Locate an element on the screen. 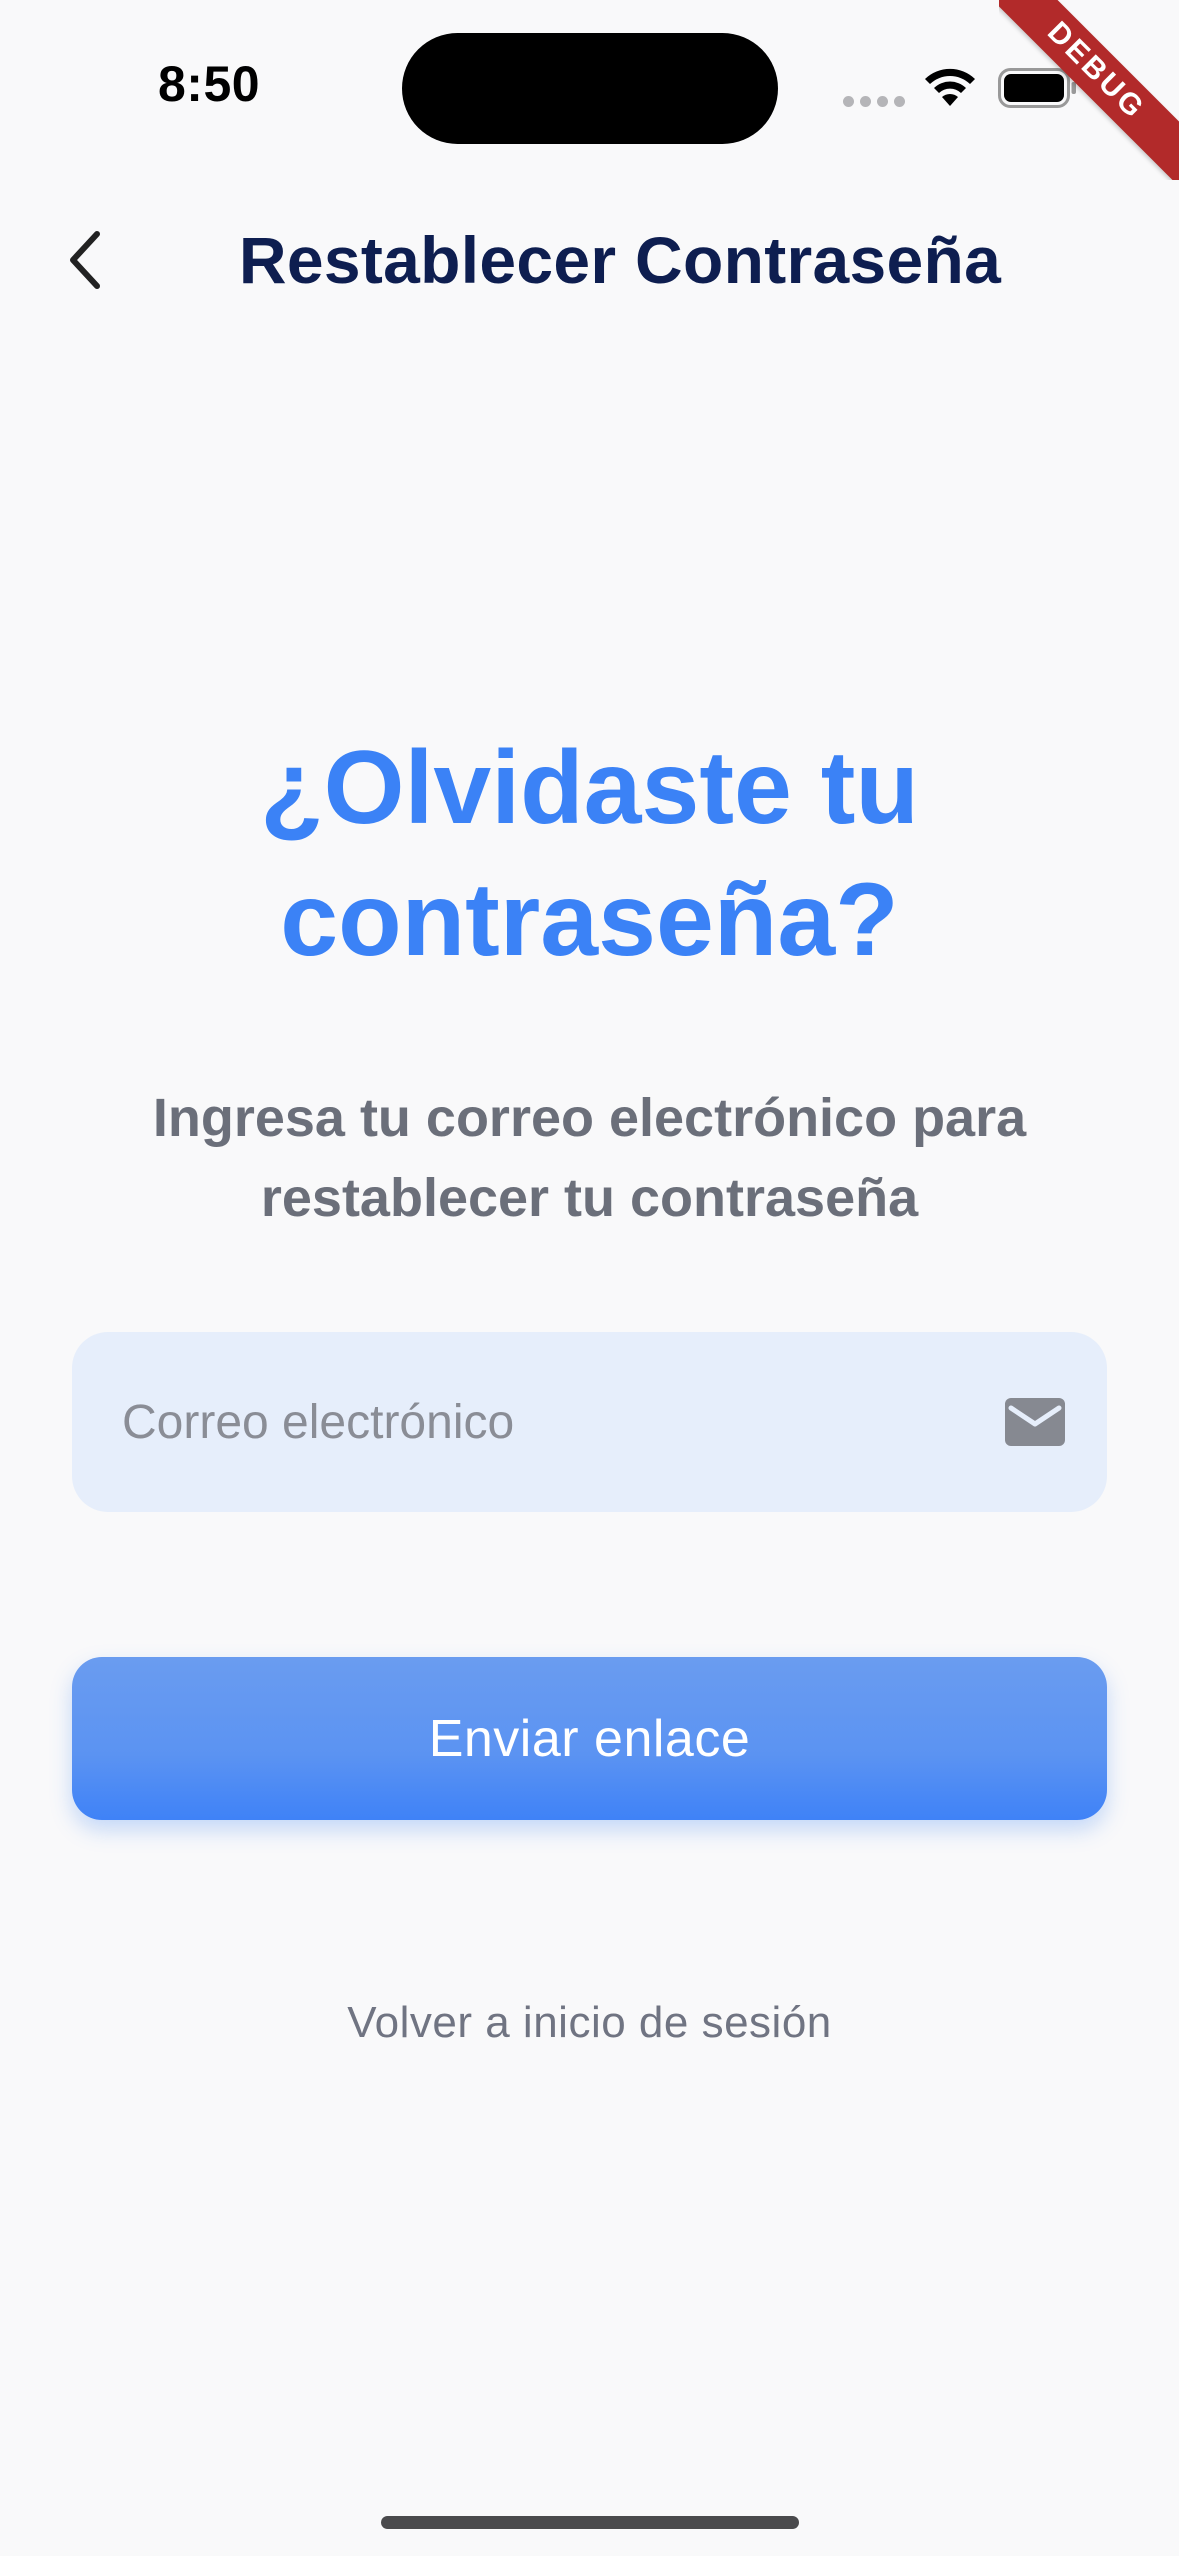 This screenshot has width=1179, height=2556. debug-banner-label: DEBUG is located at coordinates (1089, 90).